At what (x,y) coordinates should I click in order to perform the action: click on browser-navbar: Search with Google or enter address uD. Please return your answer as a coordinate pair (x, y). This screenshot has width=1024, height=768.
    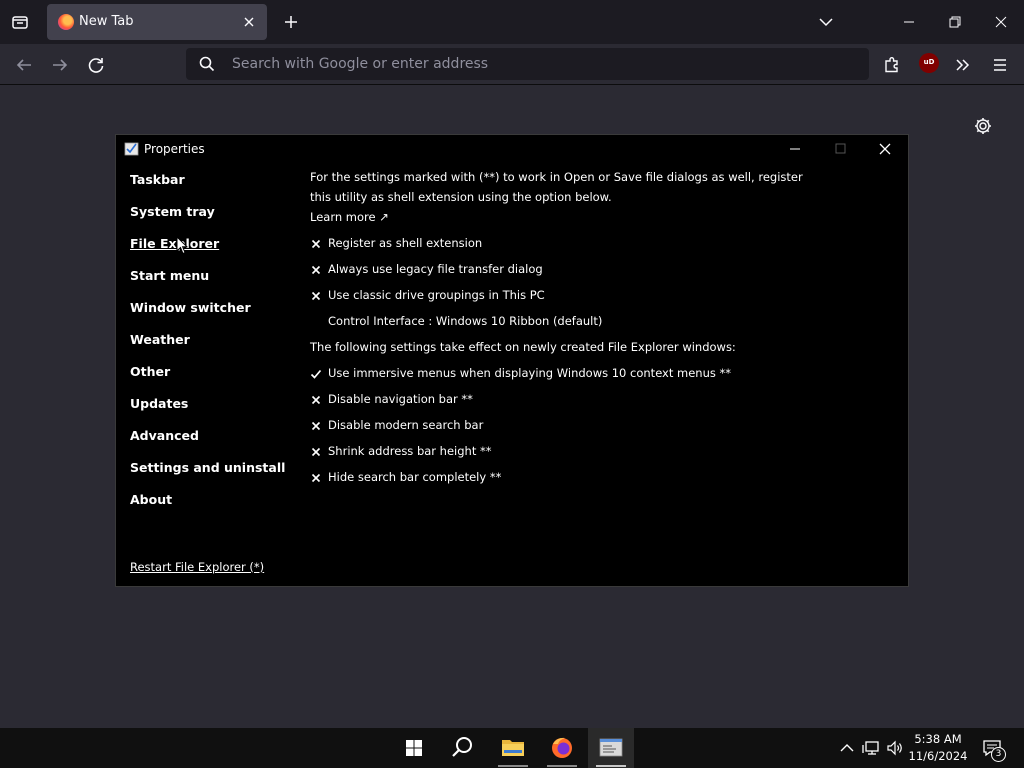
    Looking at the image, I should click on (512, 64).